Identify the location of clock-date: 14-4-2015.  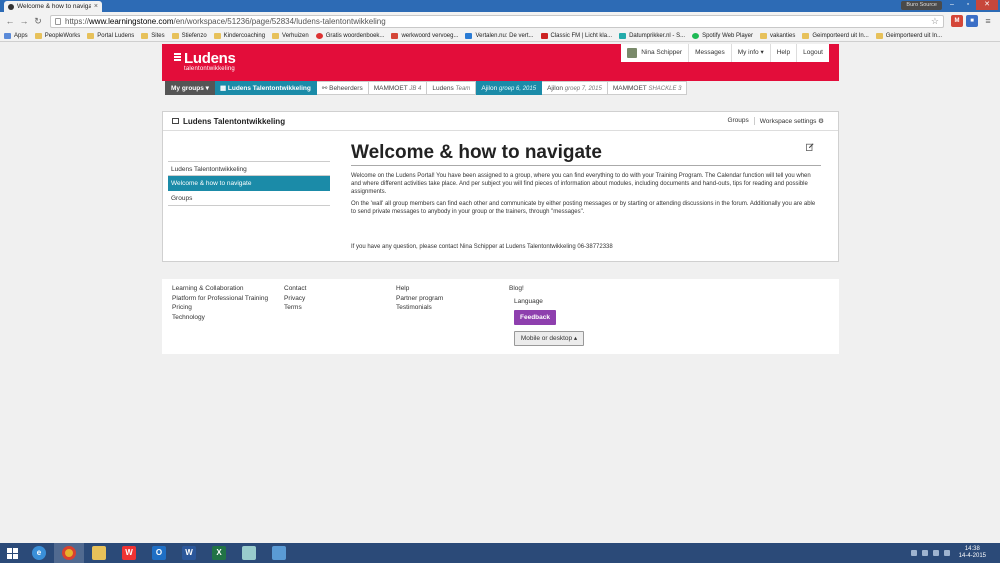
(972, 556).